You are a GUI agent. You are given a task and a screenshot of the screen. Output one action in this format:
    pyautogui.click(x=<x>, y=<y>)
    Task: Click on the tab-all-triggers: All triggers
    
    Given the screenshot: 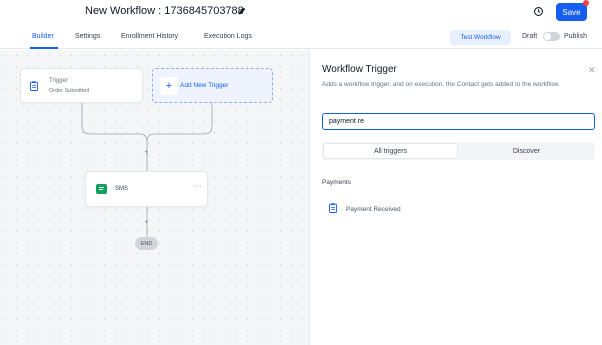 What is the action you would take?
    pyautogui.click(x=390, y=151)
    